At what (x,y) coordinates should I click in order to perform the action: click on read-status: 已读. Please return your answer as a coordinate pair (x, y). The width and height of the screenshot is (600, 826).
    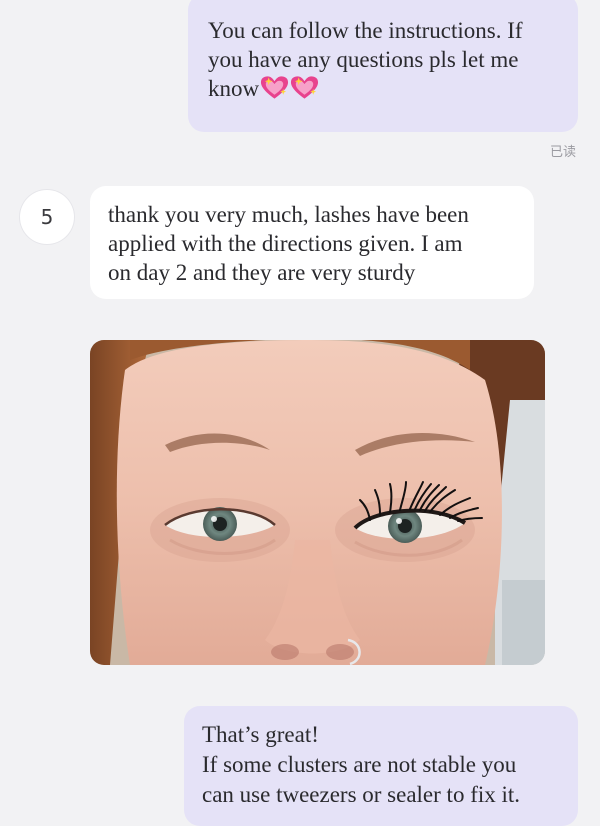
    Looking at the image, I should click on (562, 152).